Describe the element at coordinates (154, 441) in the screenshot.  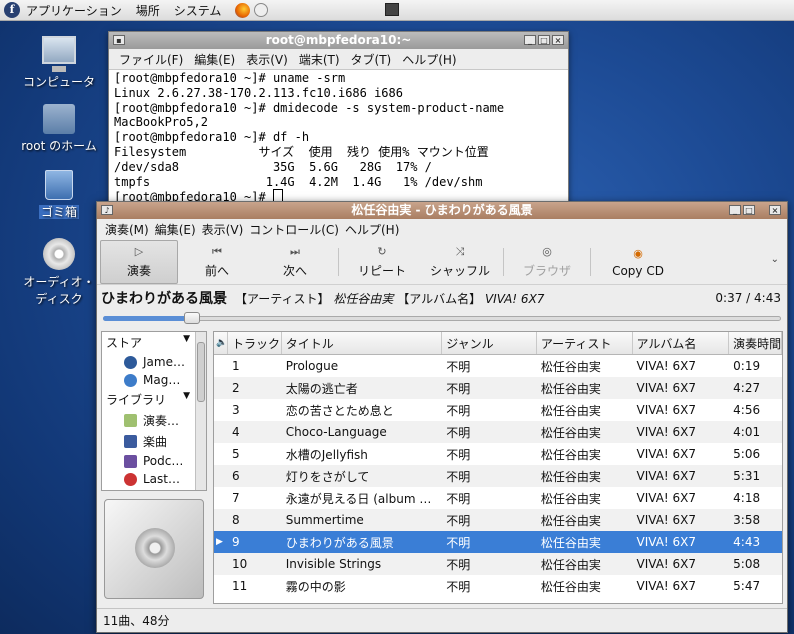
I see `source-music: 楽曲` at that location.